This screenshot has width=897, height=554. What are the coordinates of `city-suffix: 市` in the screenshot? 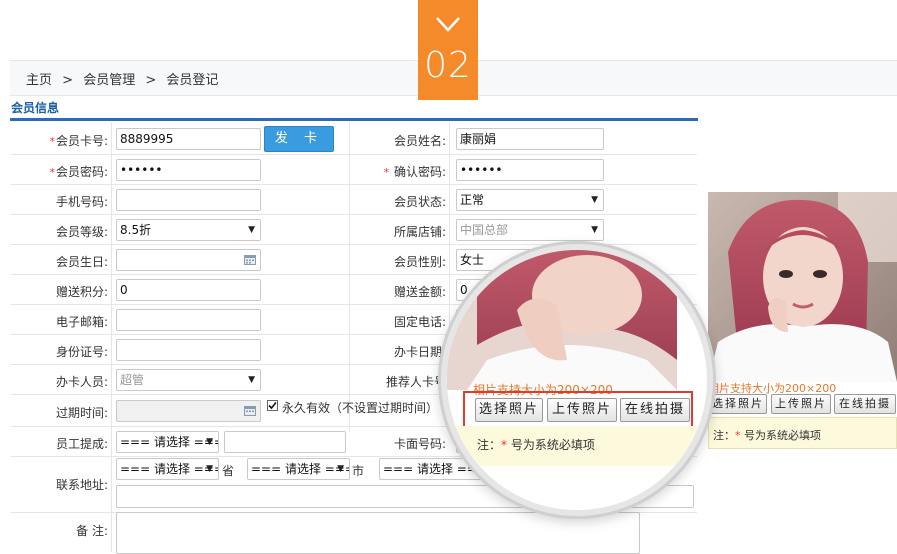 It's located at (358, 471).